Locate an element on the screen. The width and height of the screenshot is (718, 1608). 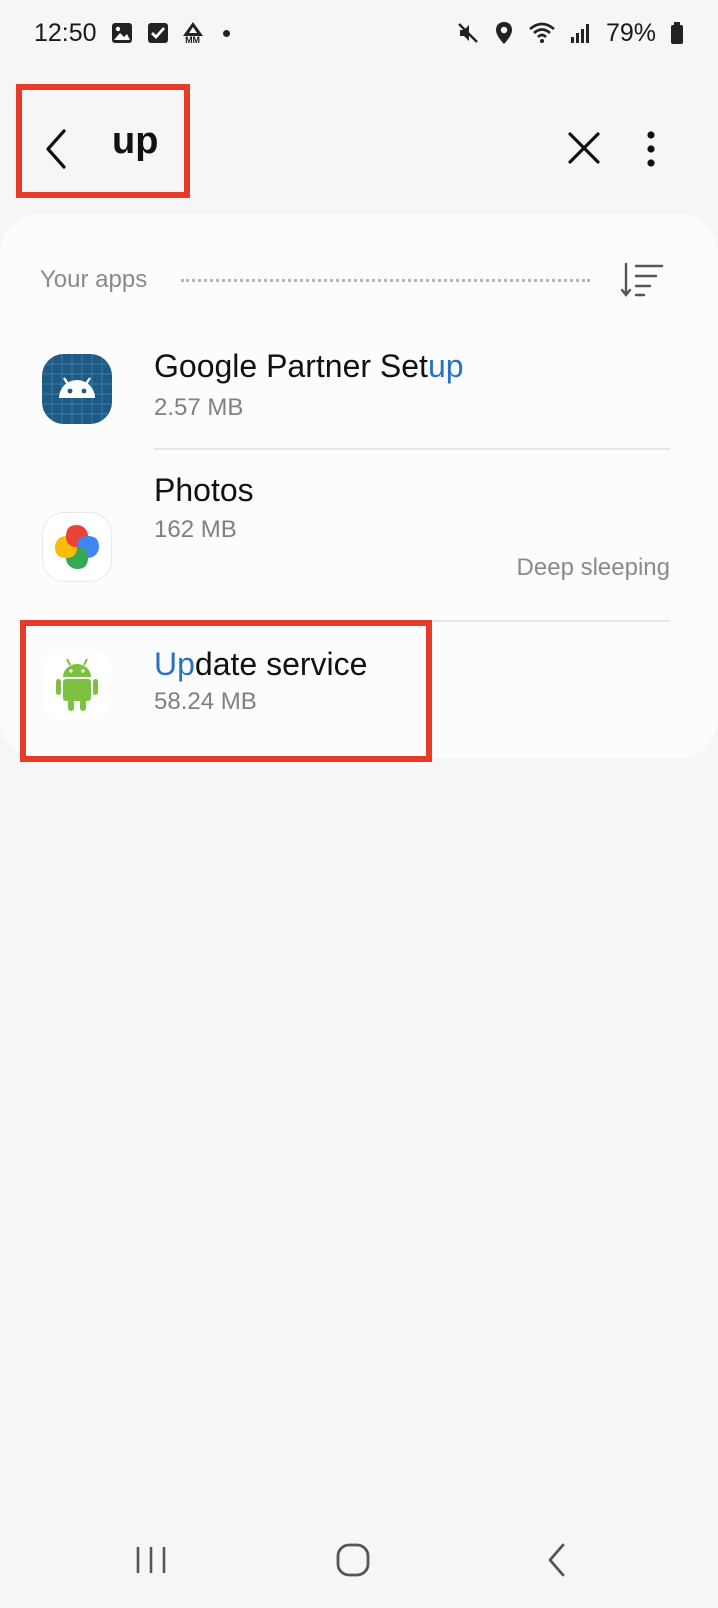
close-icon is located at coordinates (584, 148).